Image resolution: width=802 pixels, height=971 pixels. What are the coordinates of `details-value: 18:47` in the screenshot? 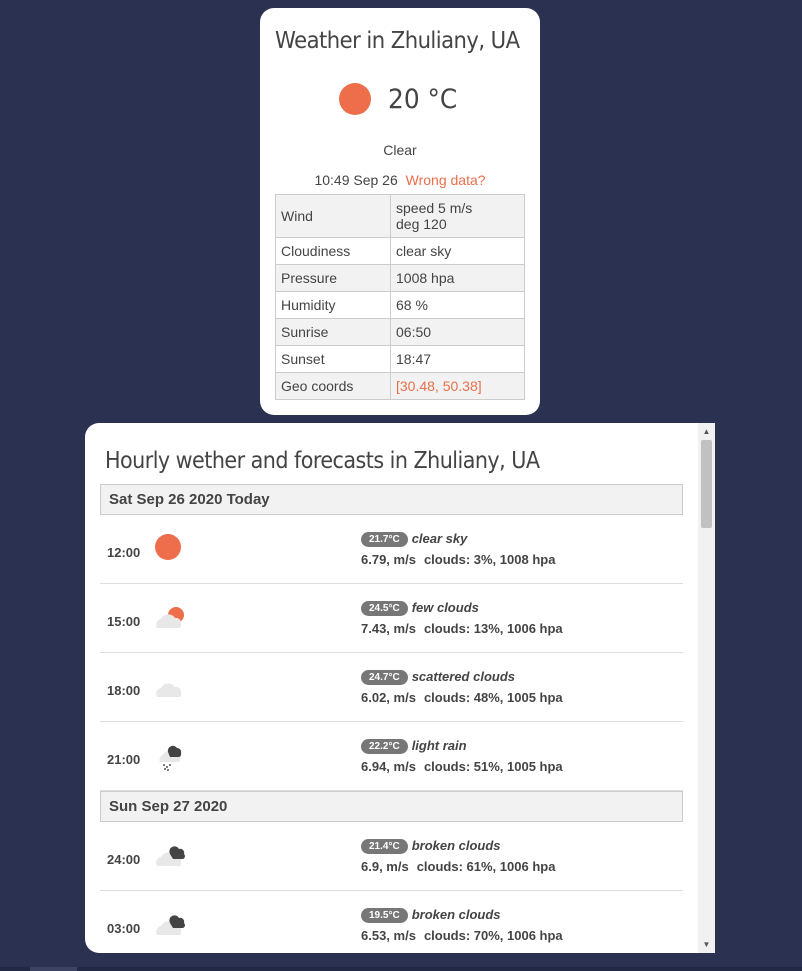 It's located at (457, 359).